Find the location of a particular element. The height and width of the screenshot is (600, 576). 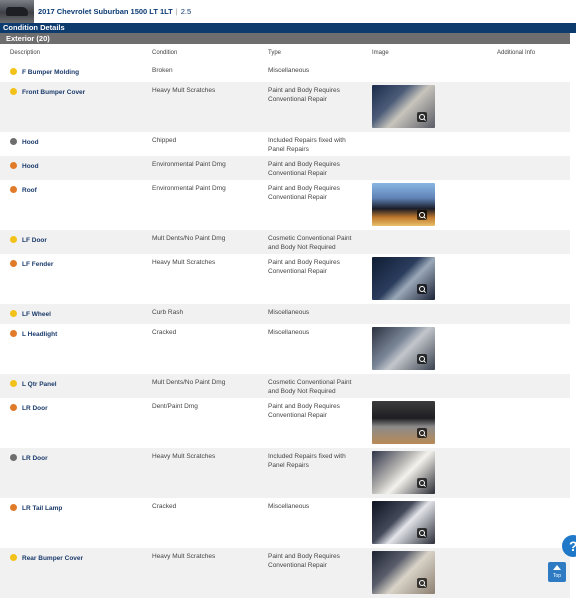

up-arrow-icon is located at coordinates (557, 567).